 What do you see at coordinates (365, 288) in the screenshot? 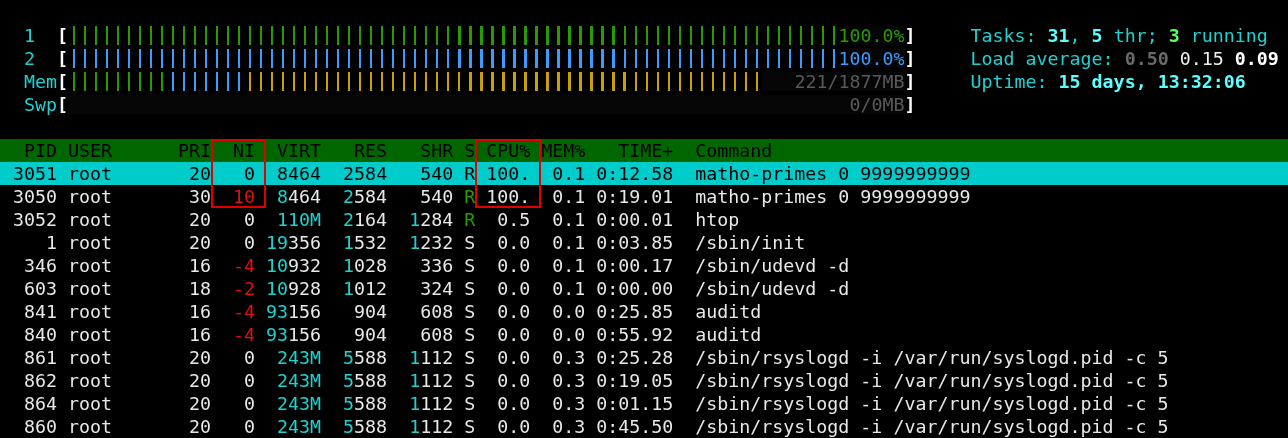
I see `table-cell-text: 1012` at bounding box center [365, 288].